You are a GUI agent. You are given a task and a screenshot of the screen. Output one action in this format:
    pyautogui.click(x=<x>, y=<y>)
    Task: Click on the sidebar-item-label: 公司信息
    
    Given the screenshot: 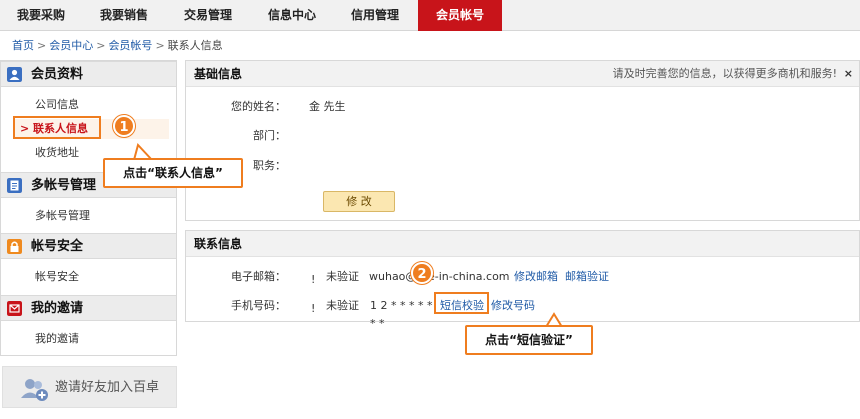 What is the action you would take?
    pyautogui.click(x=57, y=104)
    